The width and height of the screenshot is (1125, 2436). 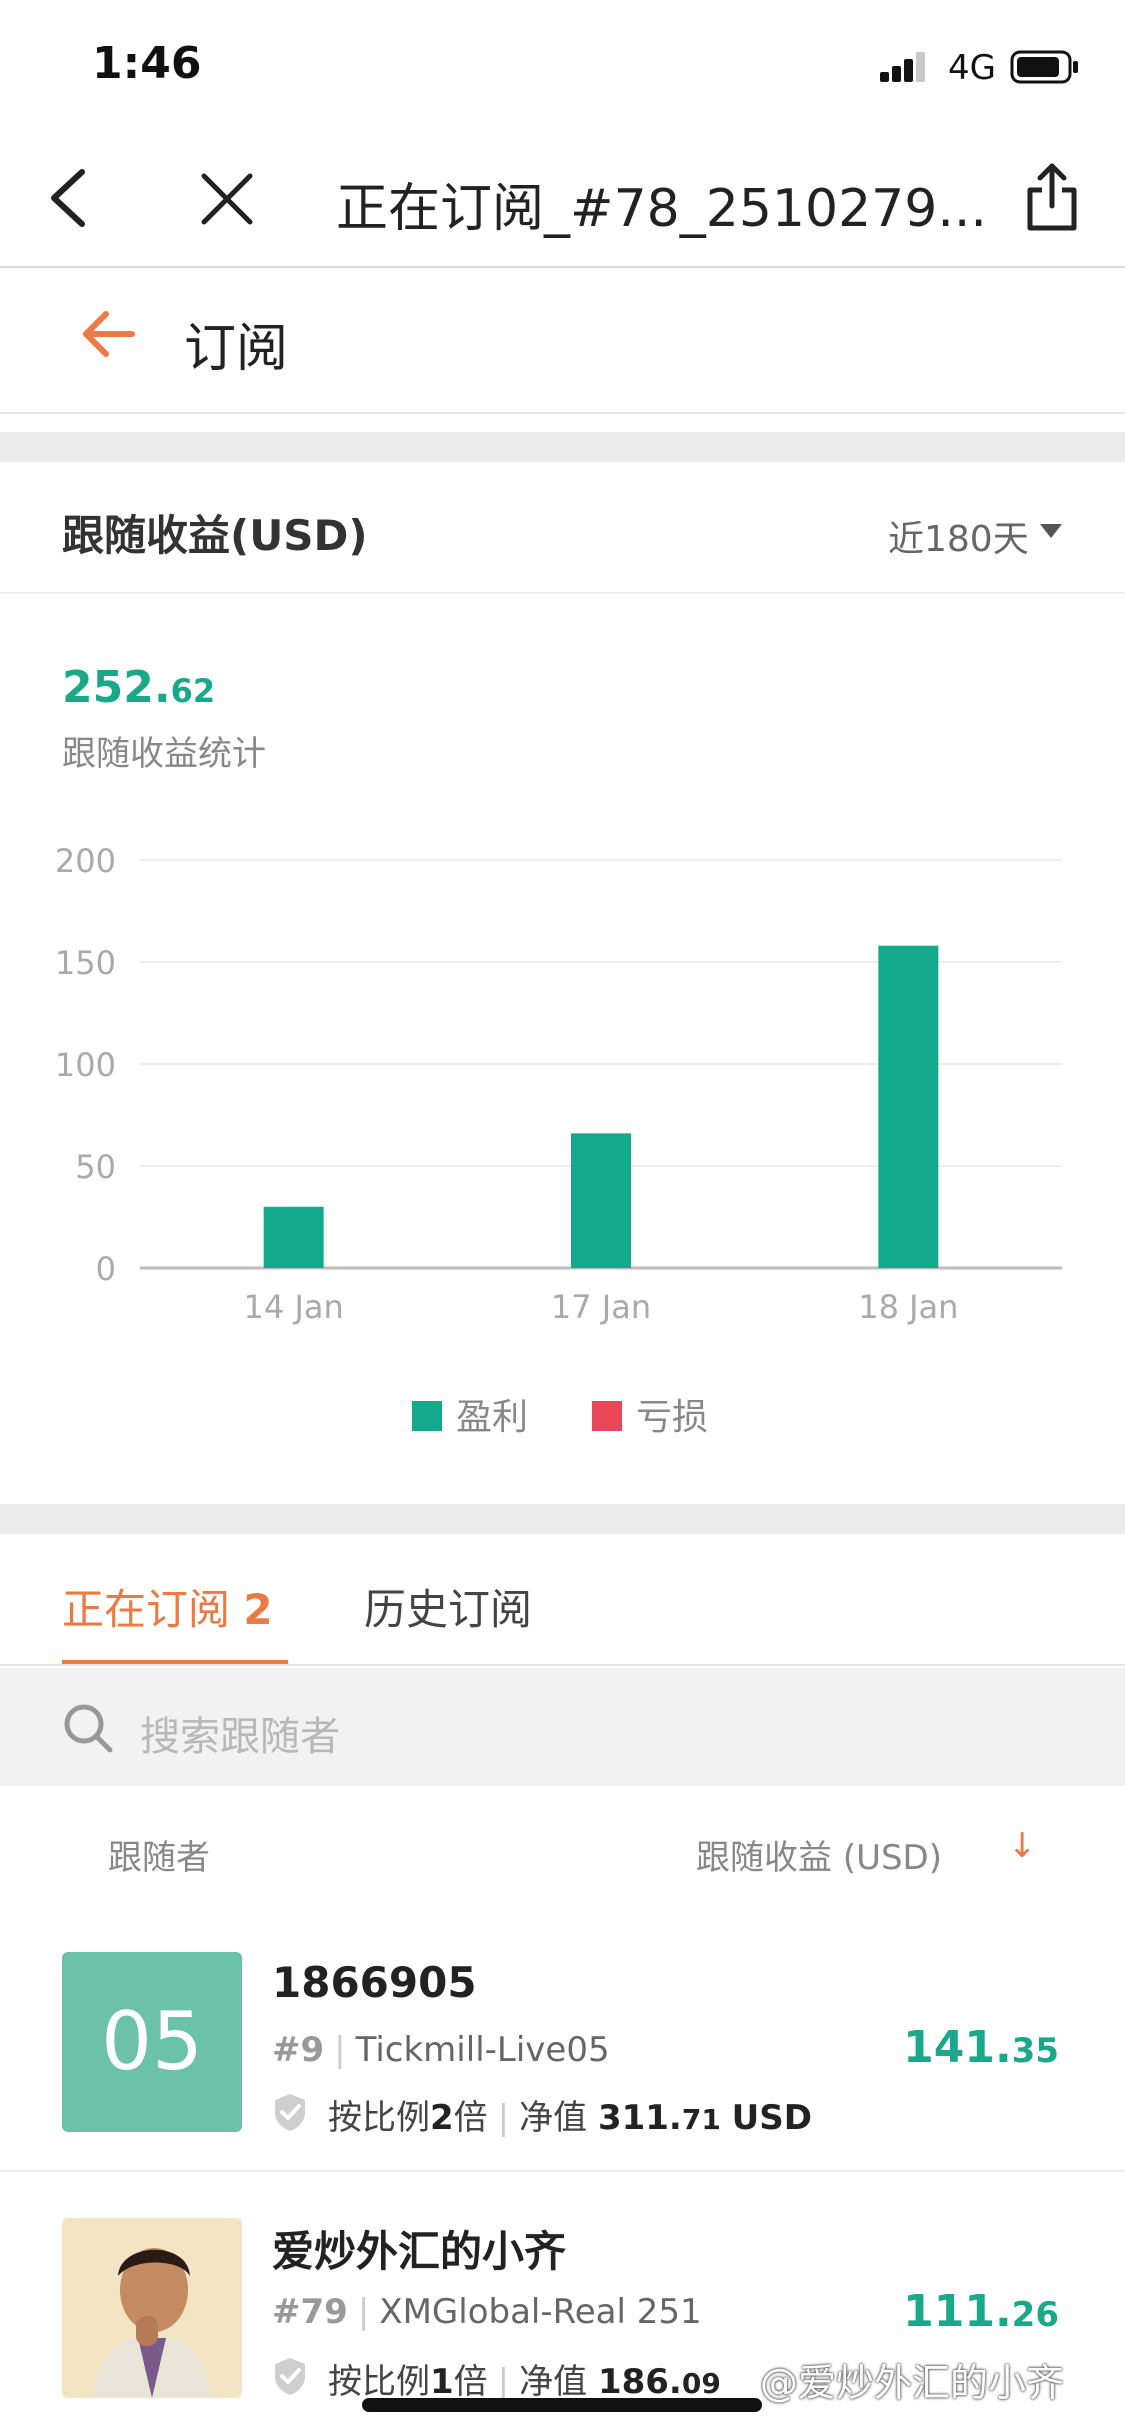 I want to click on network-type: 4G, so click(x=972, y=68).